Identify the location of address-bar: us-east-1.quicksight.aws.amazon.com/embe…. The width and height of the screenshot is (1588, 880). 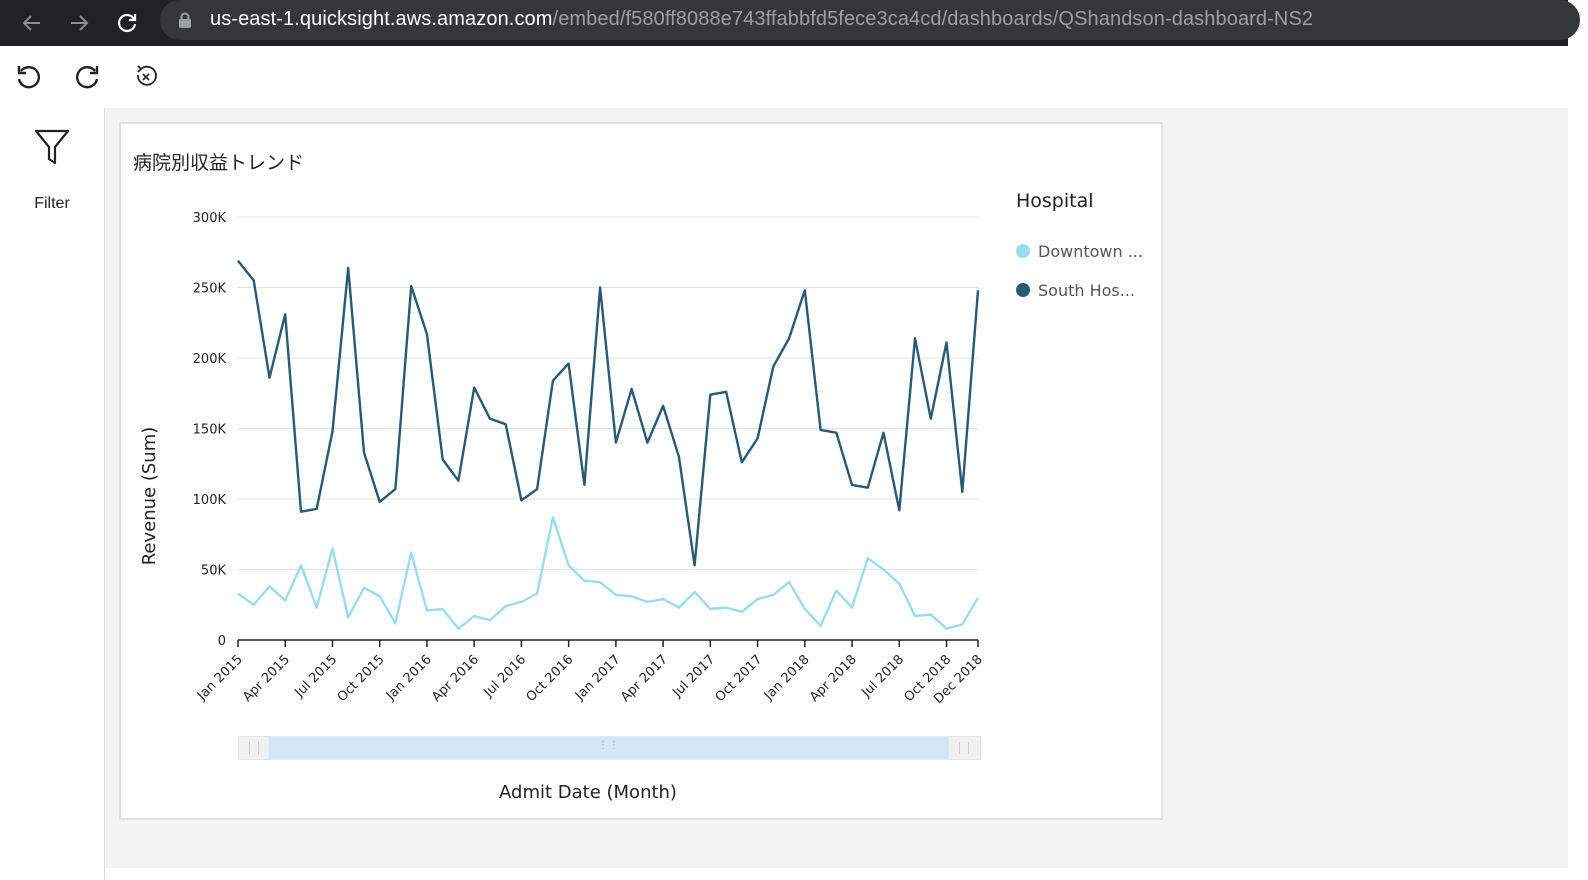
(870, 20).